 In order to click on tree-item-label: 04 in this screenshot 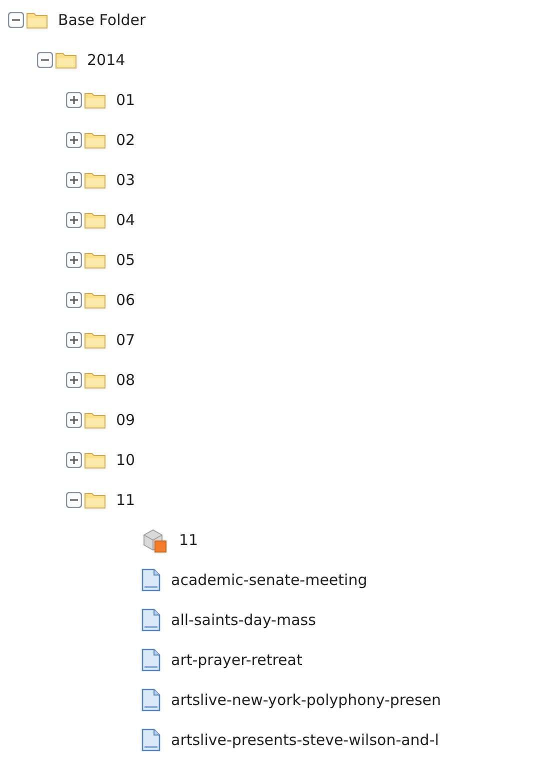, I will do `click(126, 220)`.